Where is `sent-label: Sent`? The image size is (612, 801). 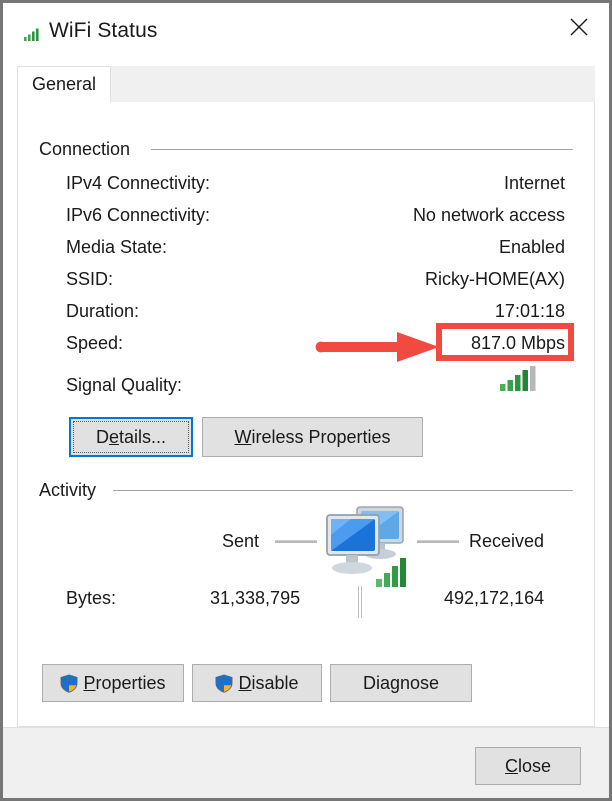
sent-label: Sent is located at coordinates (241, 541).